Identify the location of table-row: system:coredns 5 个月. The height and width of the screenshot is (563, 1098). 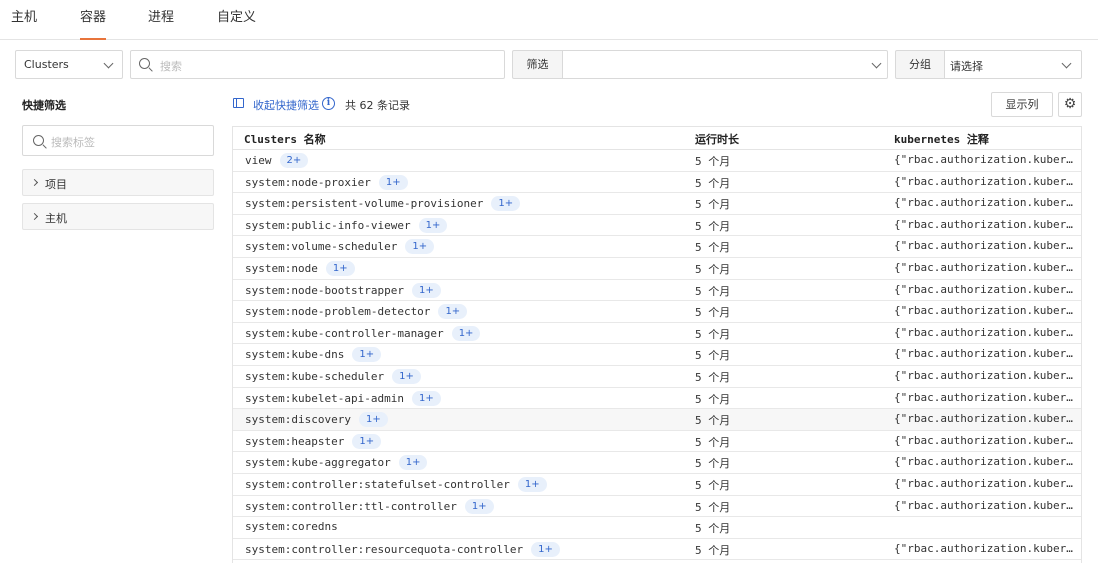
(657, 528).